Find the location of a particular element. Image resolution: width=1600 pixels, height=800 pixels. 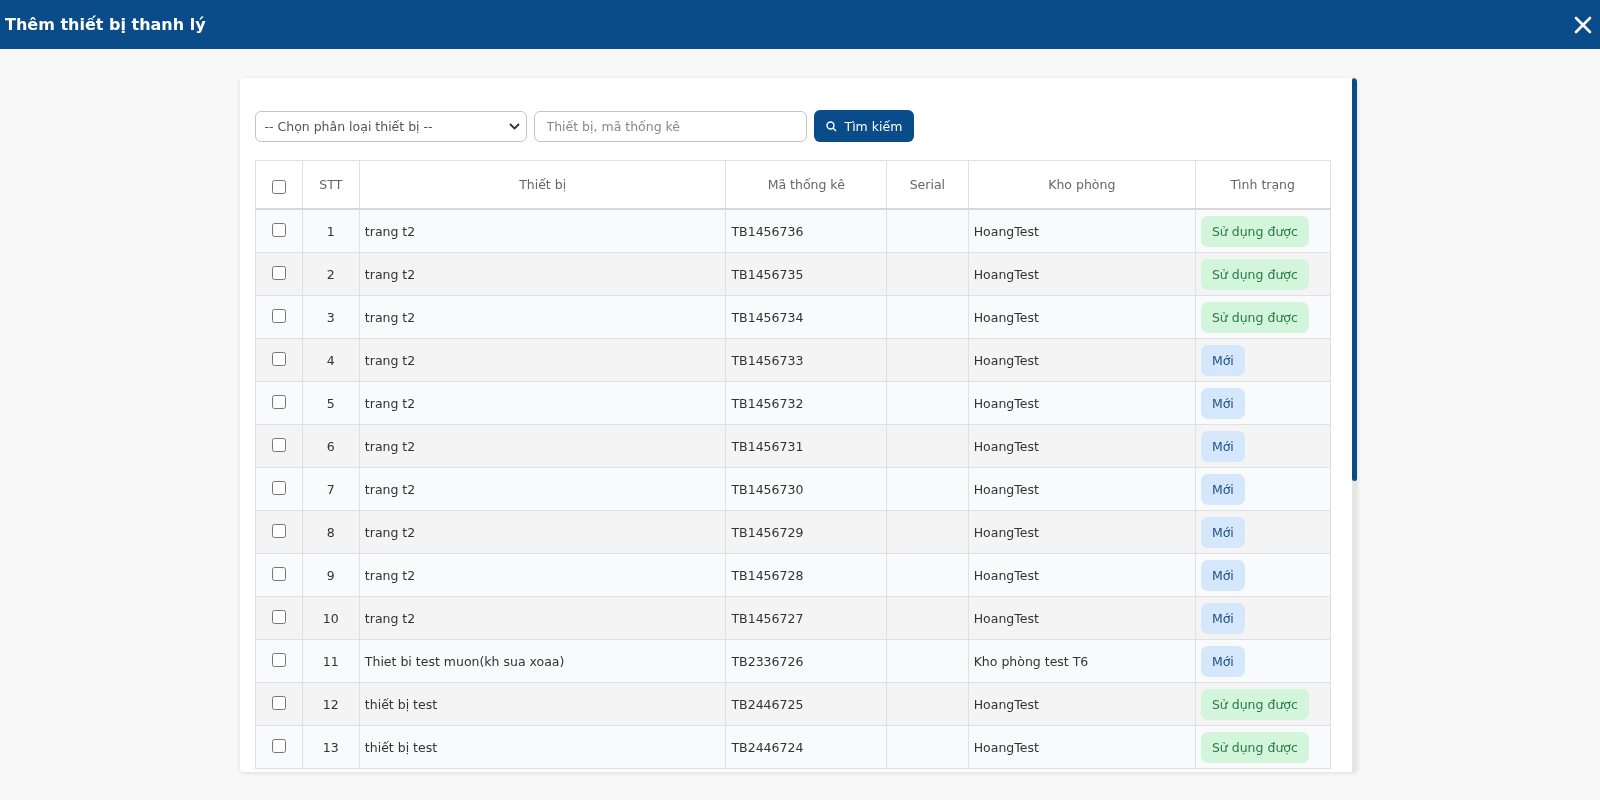

category-select: -- Chọn phân loại thiết bị -- is located at coordinates (390, 126).